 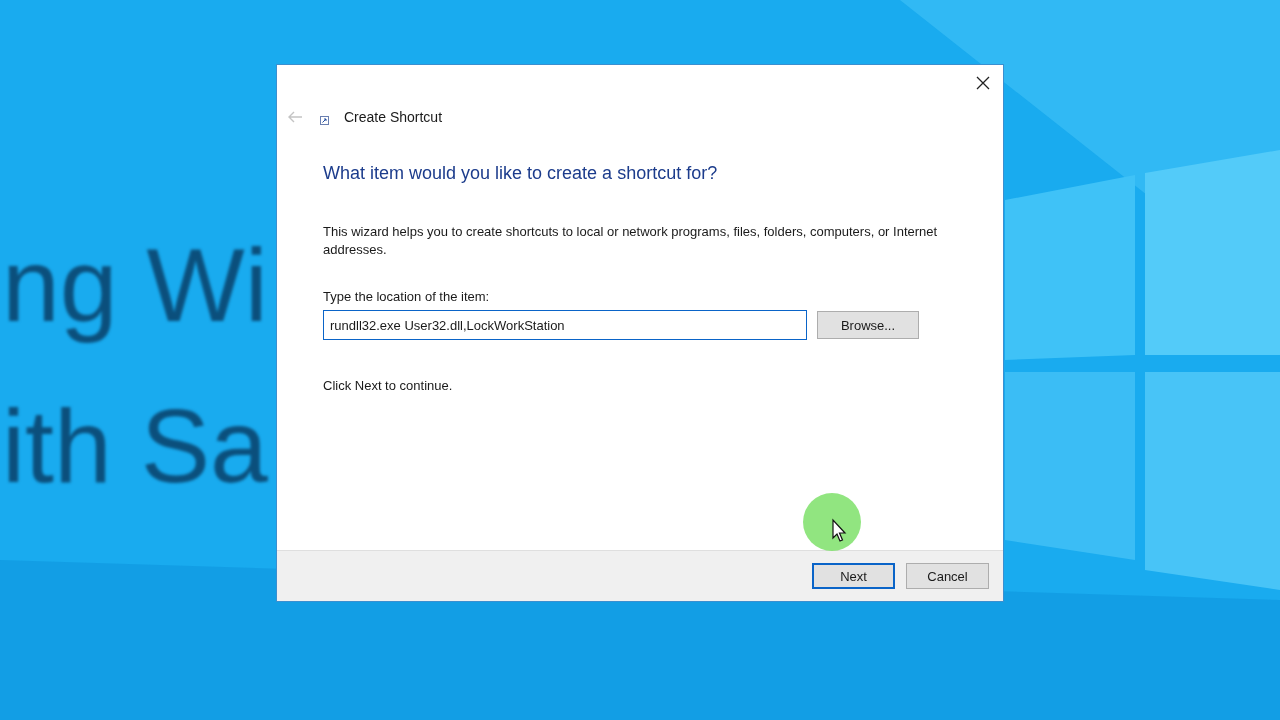 What do you see at coordinates (947, 576) in the screenshot?
I see `cancel-button: Cancel` at bounding box center [947, 576].